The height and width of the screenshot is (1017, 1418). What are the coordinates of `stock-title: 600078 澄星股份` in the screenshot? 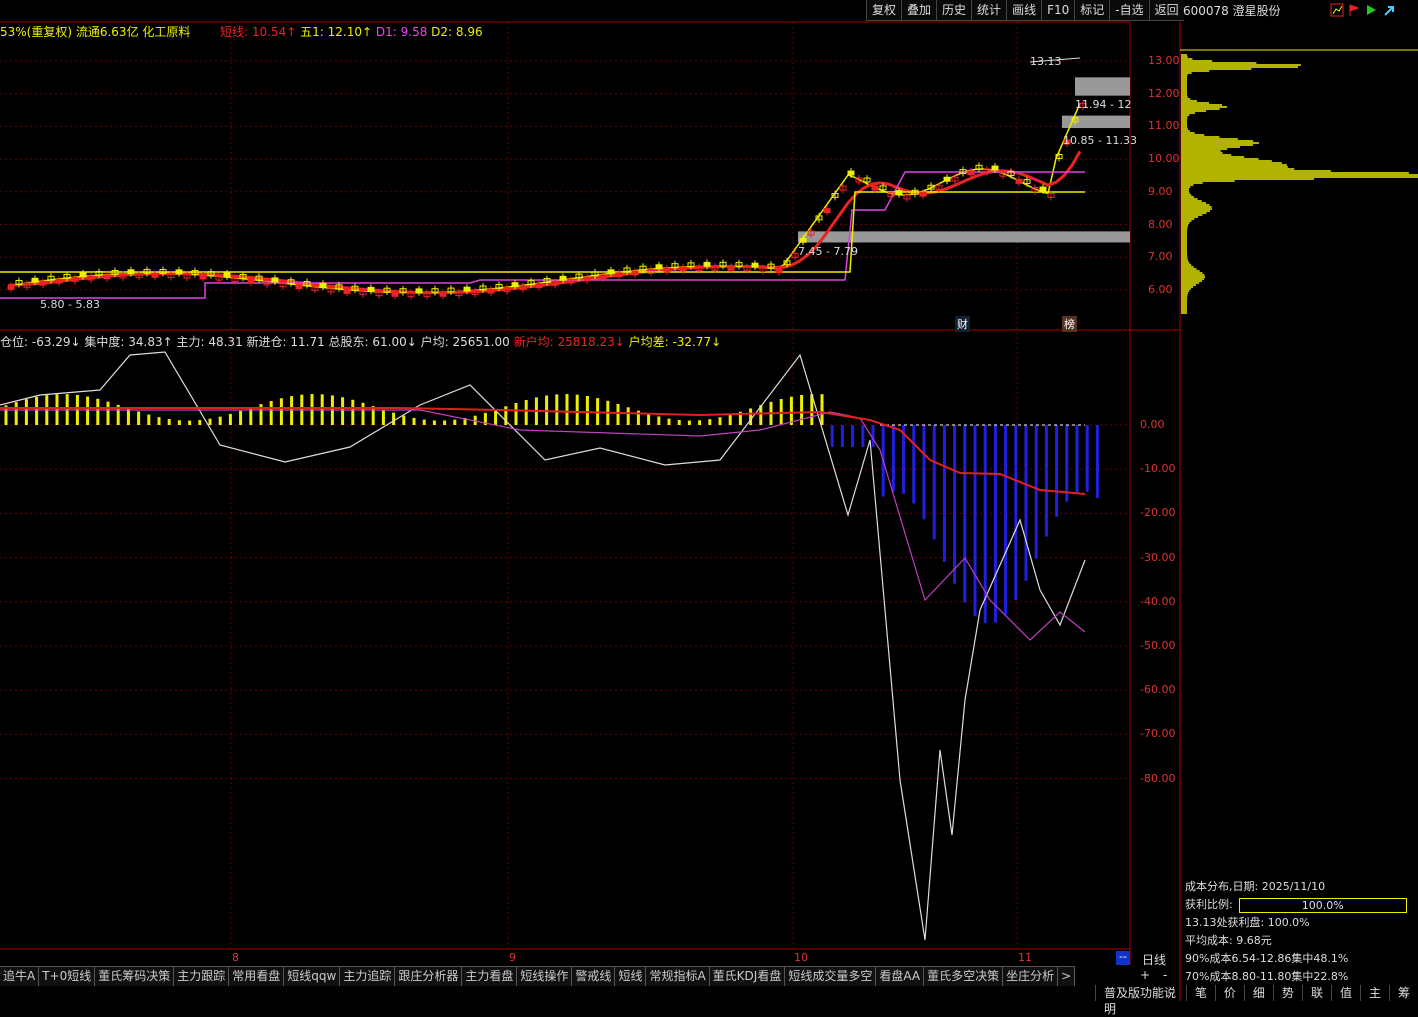 It's located at (1232, 10).